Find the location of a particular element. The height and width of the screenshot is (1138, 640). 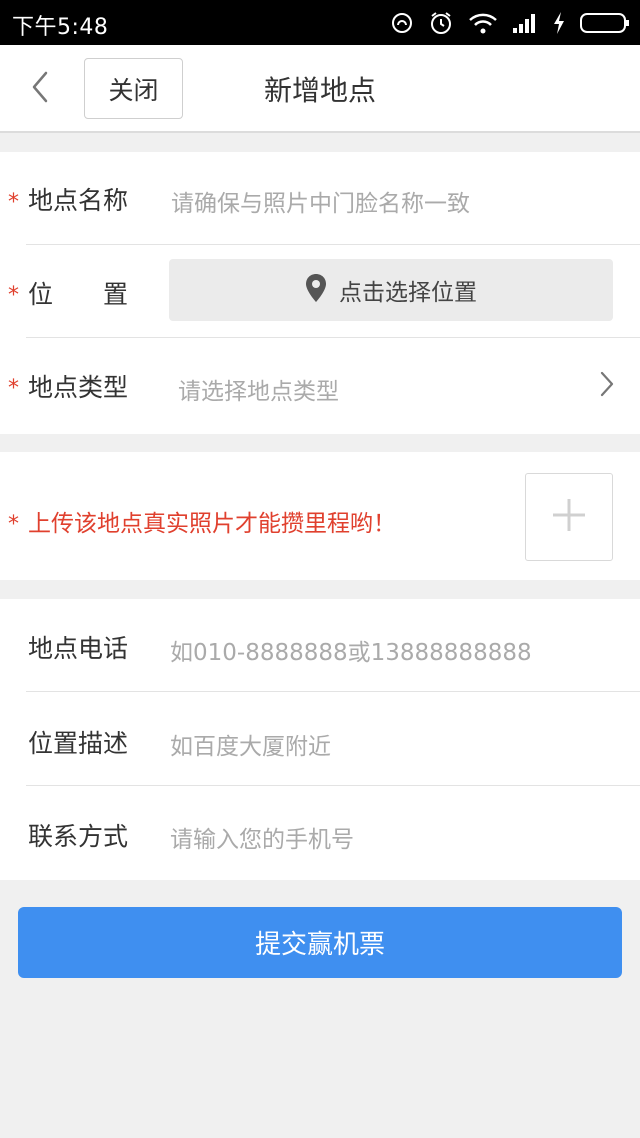

phone-row: 地点电话 如010-8888888或13888888888 is located at coordinates (320, 645).